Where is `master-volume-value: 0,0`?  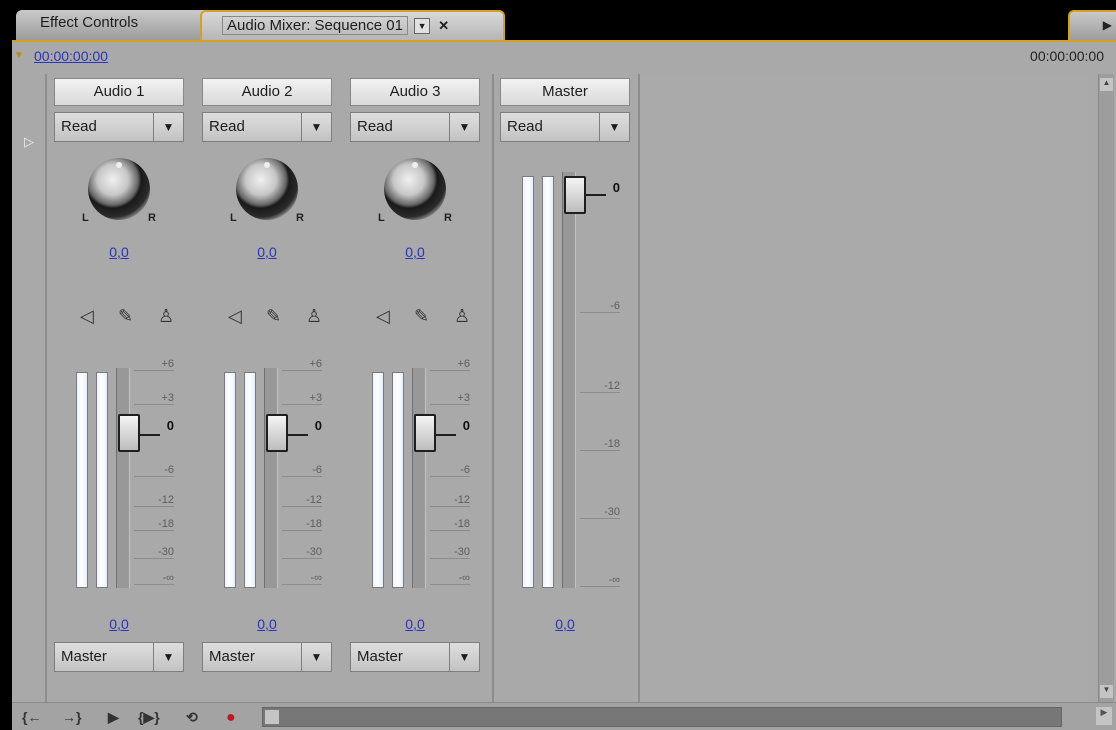
master-volume-value: 0,0 is located at coordinates (565, 624).